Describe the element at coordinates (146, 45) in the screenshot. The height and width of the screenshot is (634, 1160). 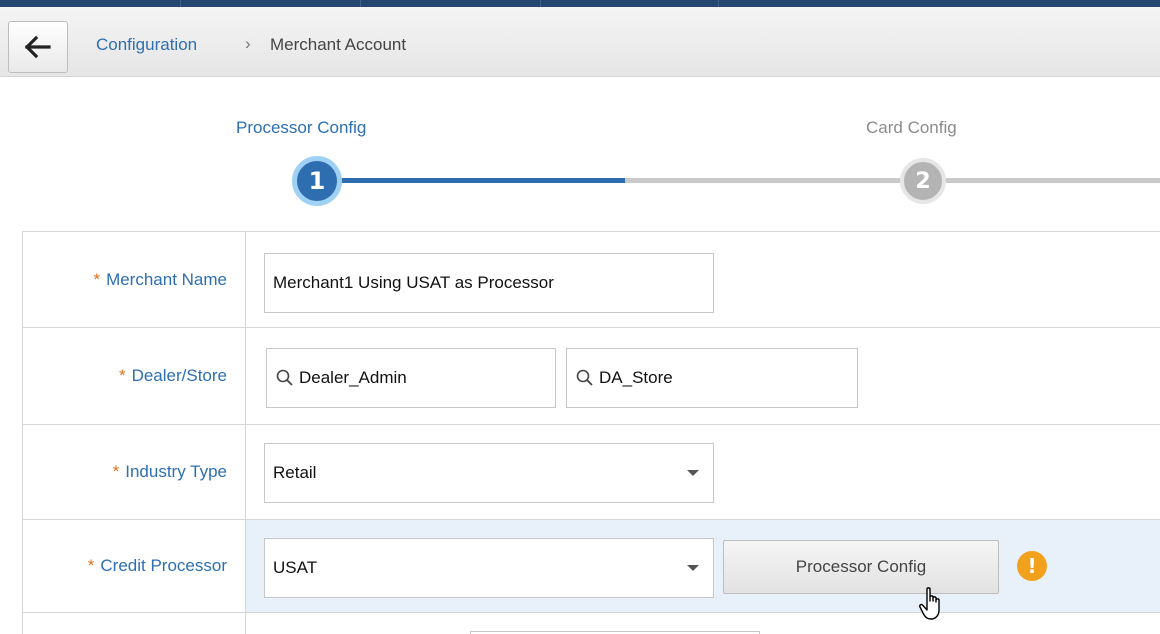
I see `breadcrumb-configuration-link: Configuration` at that location.